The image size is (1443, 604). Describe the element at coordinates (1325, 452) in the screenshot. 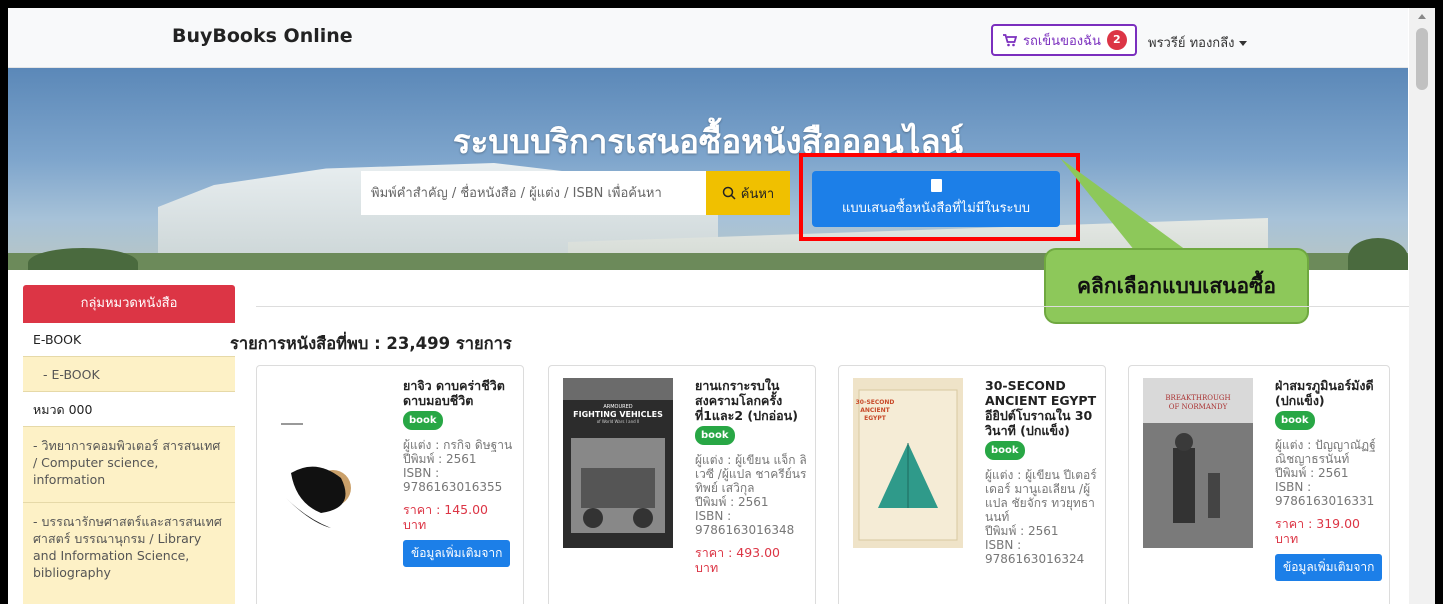

I see `book-author: ผู้แต่ง : ปัญญาณัฏฐ์ ณิชญาธรนันท์` at that location.